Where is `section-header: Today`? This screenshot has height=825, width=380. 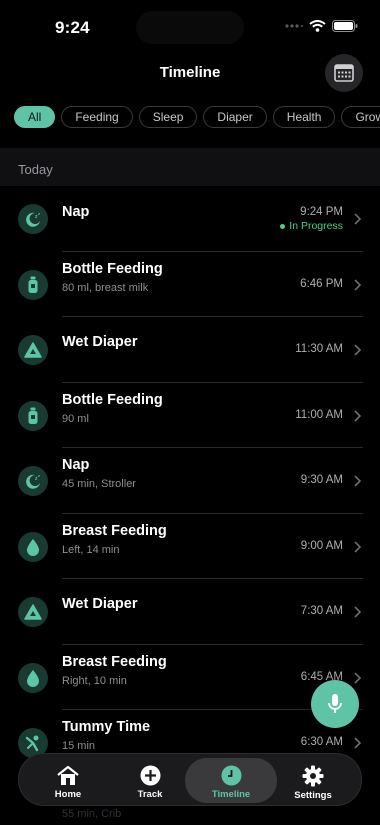
section-header: Today is located at coordinates (190, 167).